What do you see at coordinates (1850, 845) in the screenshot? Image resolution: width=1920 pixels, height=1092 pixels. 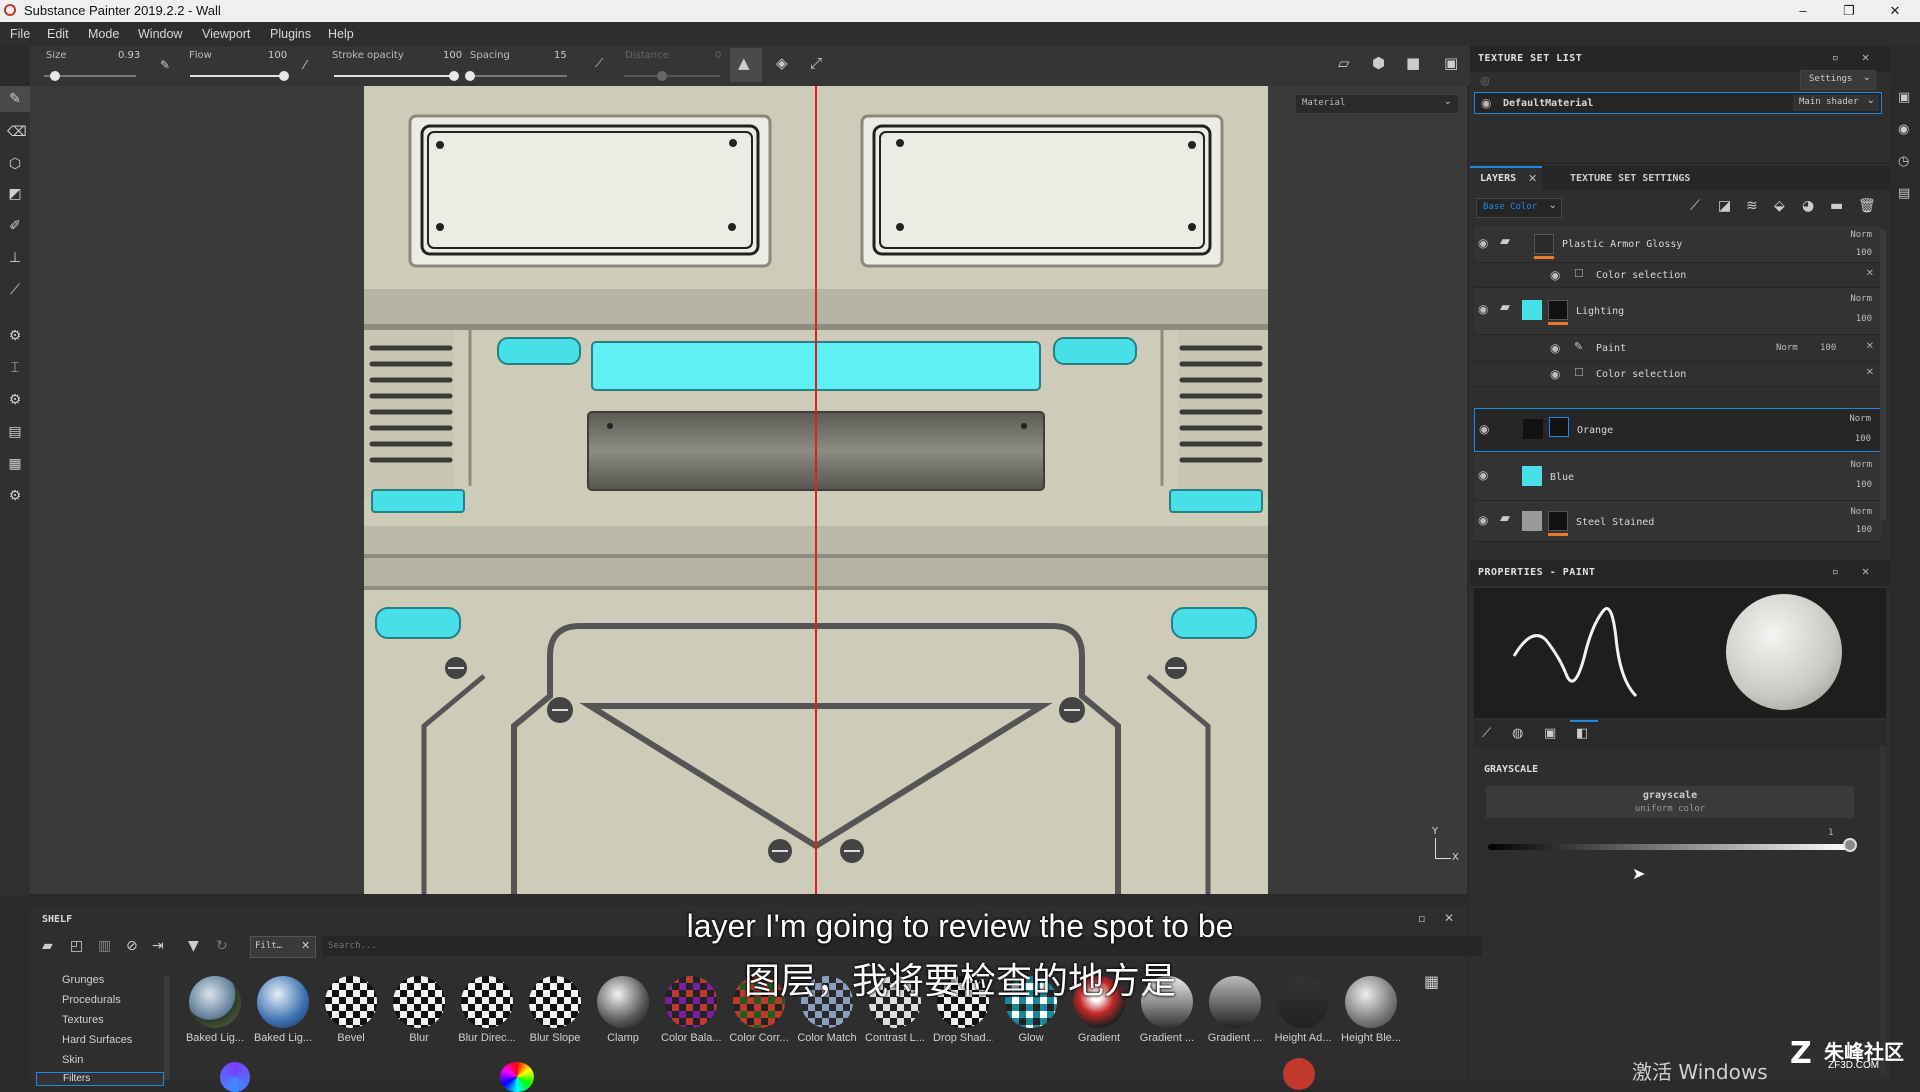 I see `grayscale-slider-handle` at bounding box center [1850, 845].